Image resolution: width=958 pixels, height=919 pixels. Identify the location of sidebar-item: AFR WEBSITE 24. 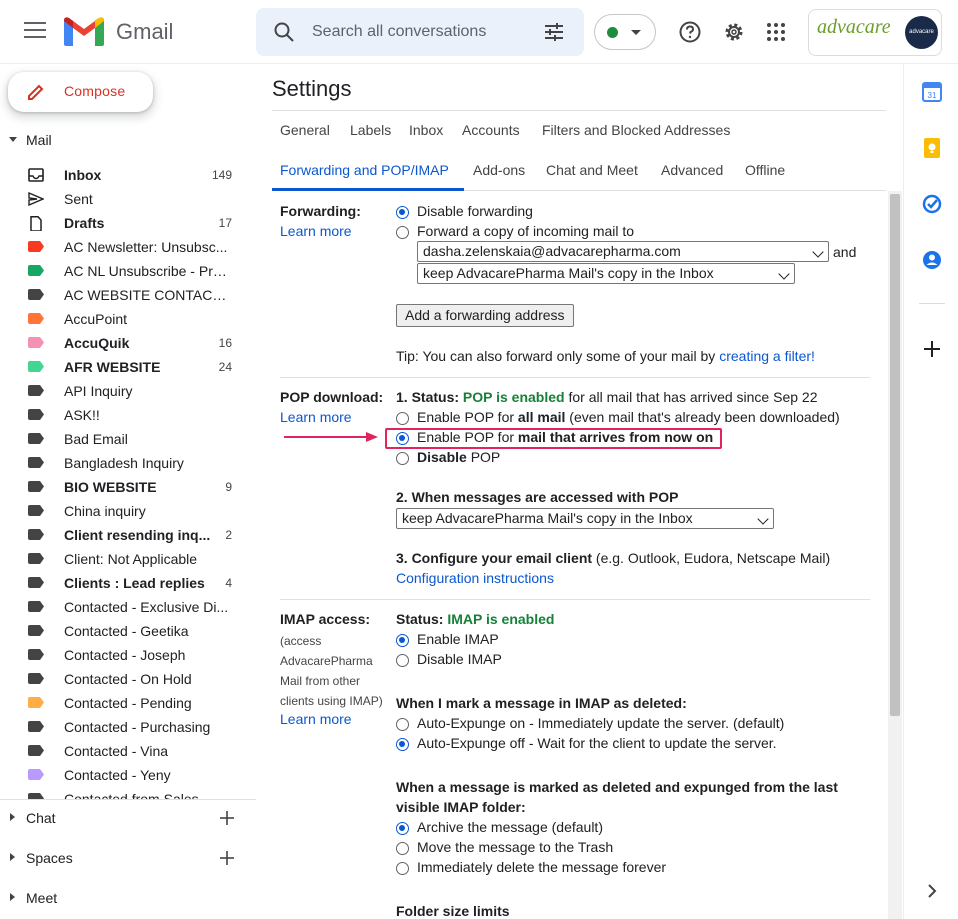
(128, 367).